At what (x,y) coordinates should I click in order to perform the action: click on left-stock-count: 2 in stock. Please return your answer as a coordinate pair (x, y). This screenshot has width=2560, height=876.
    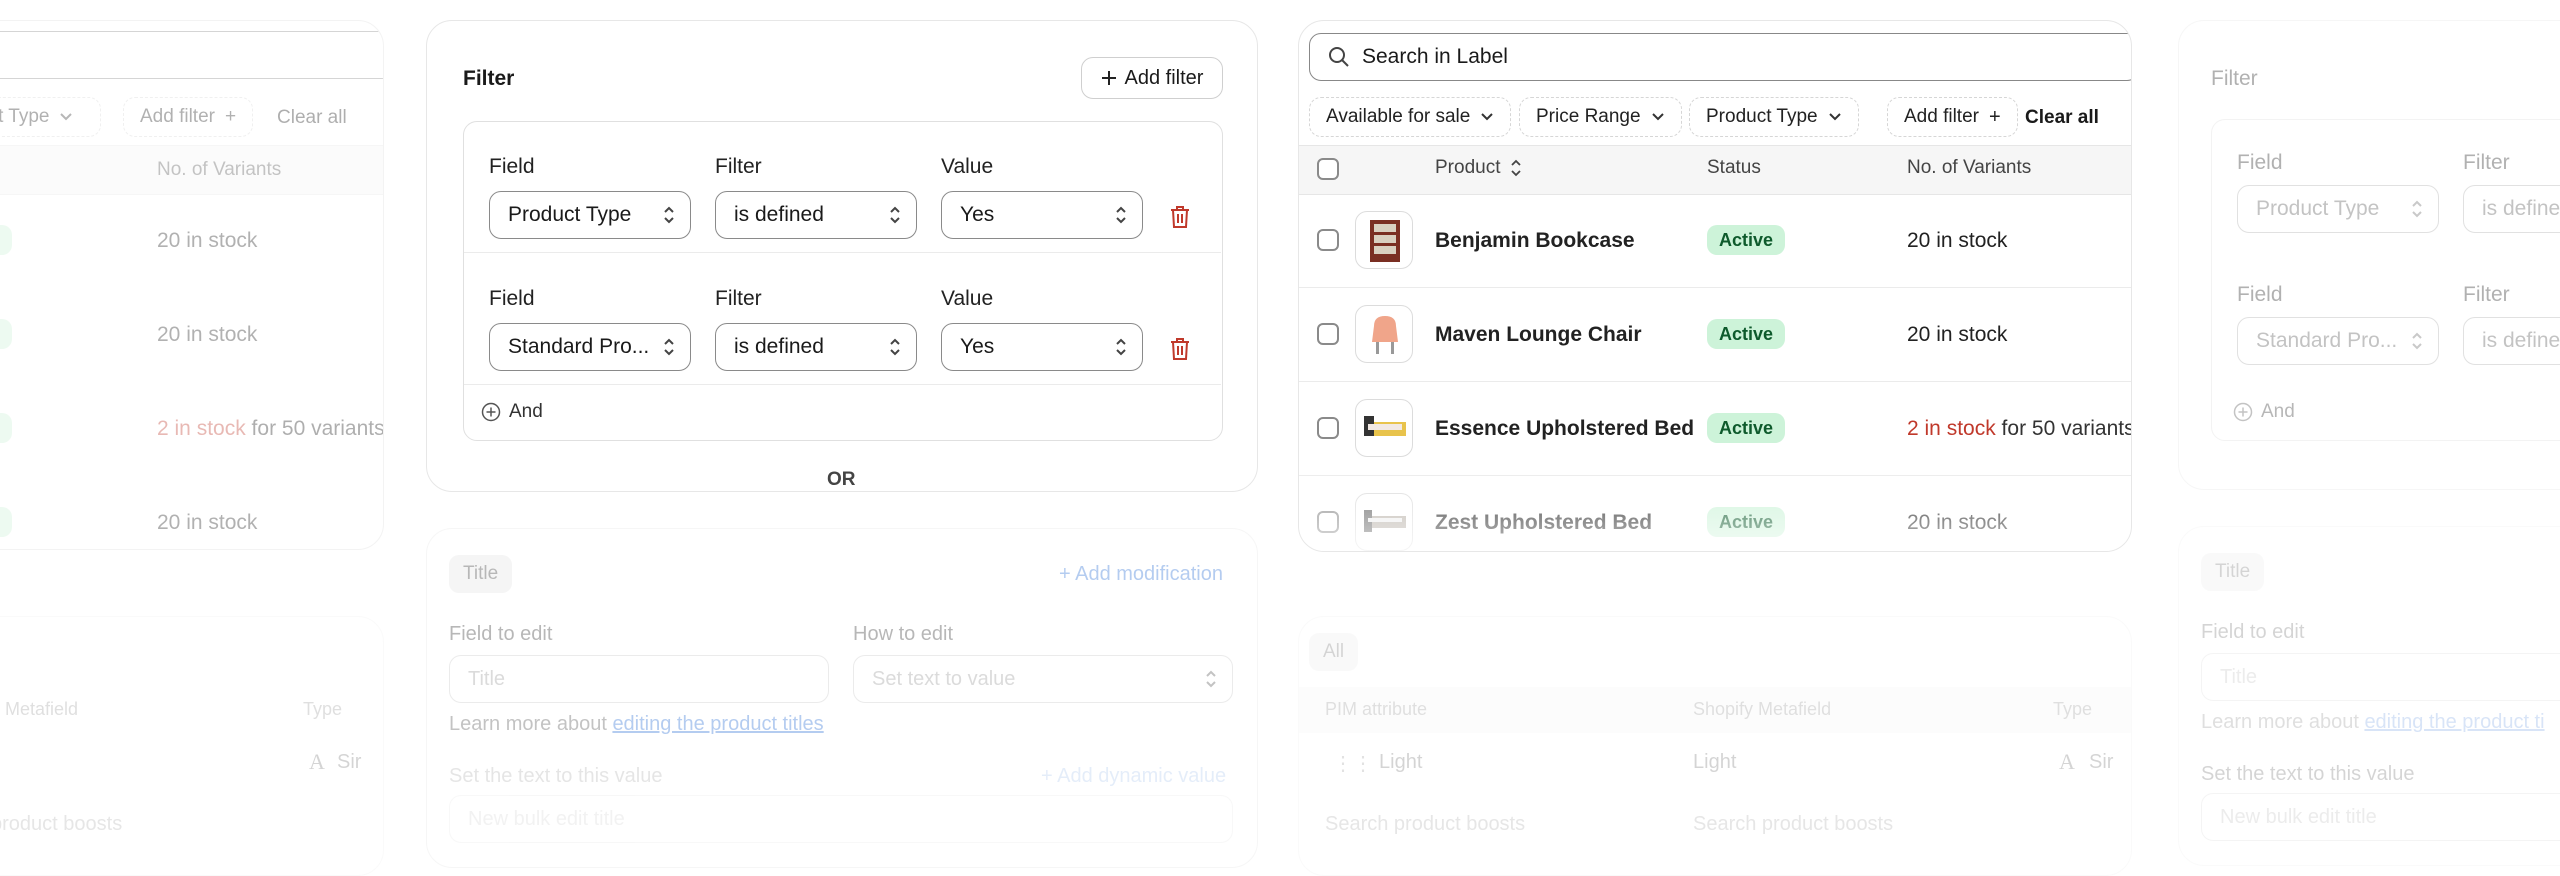
    Looking at the image, I should click on (201, 428).